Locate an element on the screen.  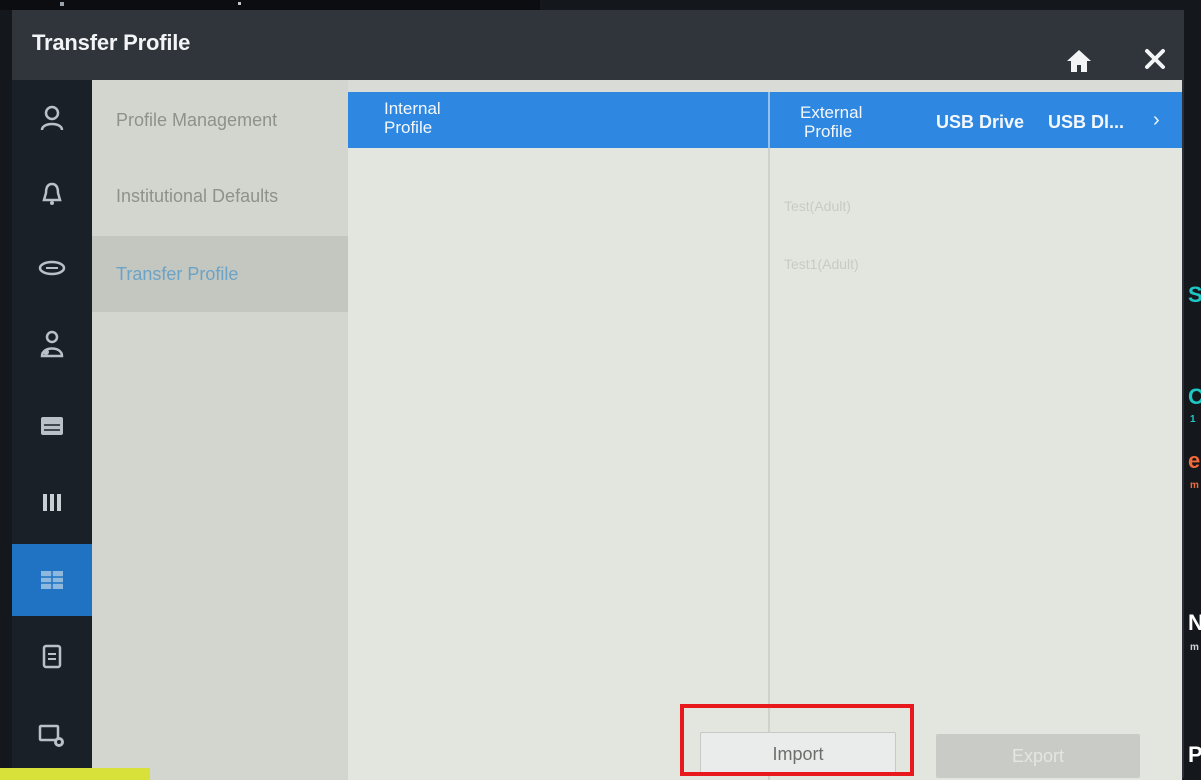
subnav-item-label: Profile Management is located at coordinates (197, 119).